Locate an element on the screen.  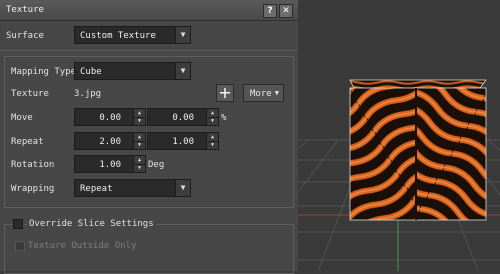
wrapping-label: Wrapping is located at coordinates (33, 189).